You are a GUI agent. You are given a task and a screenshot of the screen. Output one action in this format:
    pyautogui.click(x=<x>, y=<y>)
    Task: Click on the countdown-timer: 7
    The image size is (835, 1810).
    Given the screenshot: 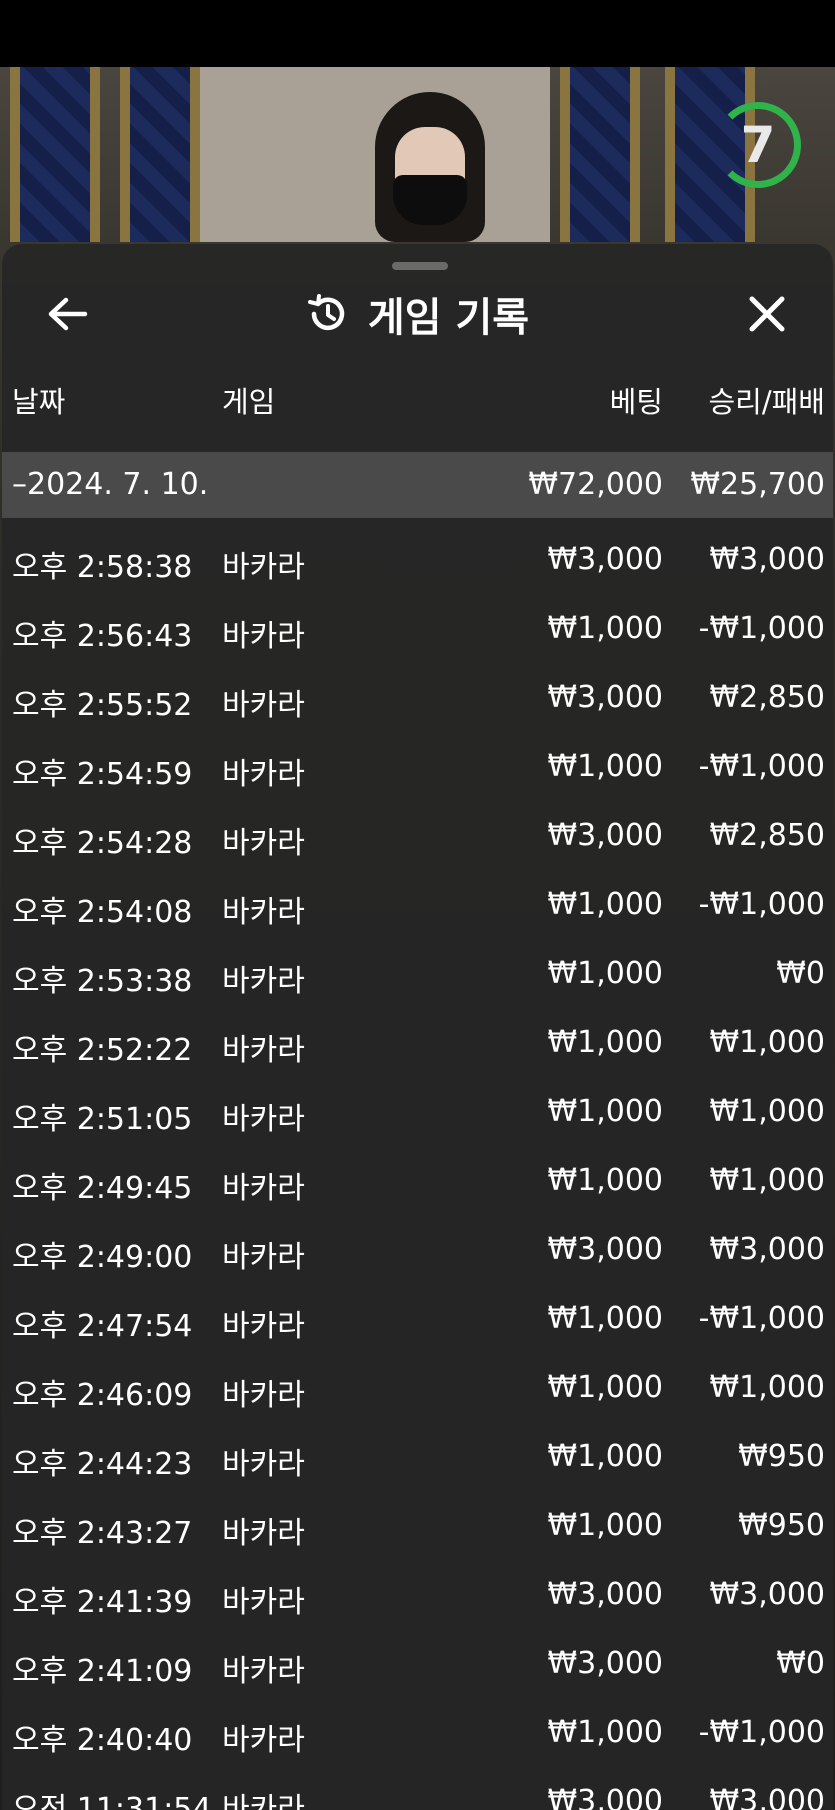 What is the action you would take?
    pyautogui.click(x=758, y=145)
    